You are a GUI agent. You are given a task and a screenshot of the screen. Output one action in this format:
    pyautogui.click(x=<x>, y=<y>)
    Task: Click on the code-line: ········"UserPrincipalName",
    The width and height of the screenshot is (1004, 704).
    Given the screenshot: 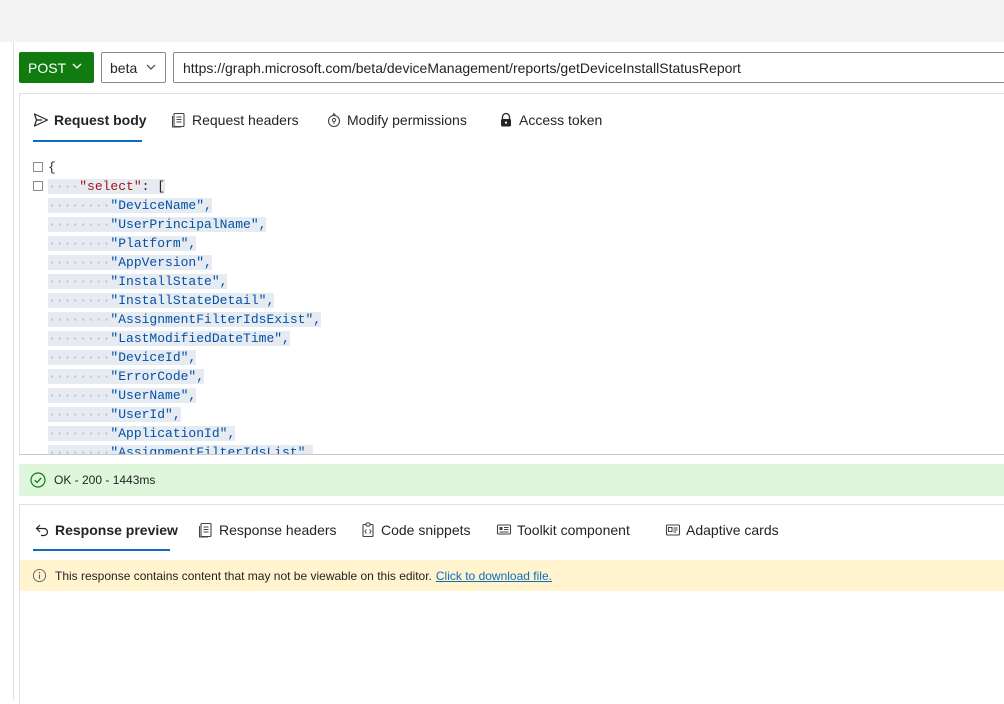 What is the action you would take?
    pyautogui.click(x=157, y=224)
    